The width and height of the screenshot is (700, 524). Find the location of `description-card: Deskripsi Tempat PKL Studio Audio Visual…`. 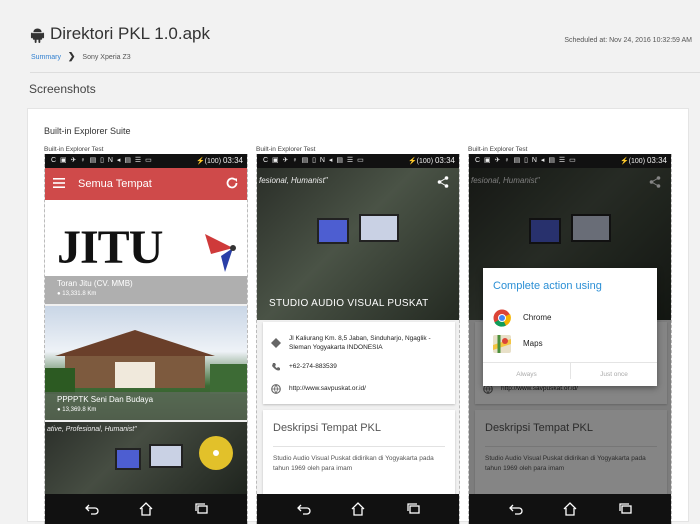

description-card: Deskripsi Tempat PKL Studio Audio Visual… is located at coordinates (359, 452).